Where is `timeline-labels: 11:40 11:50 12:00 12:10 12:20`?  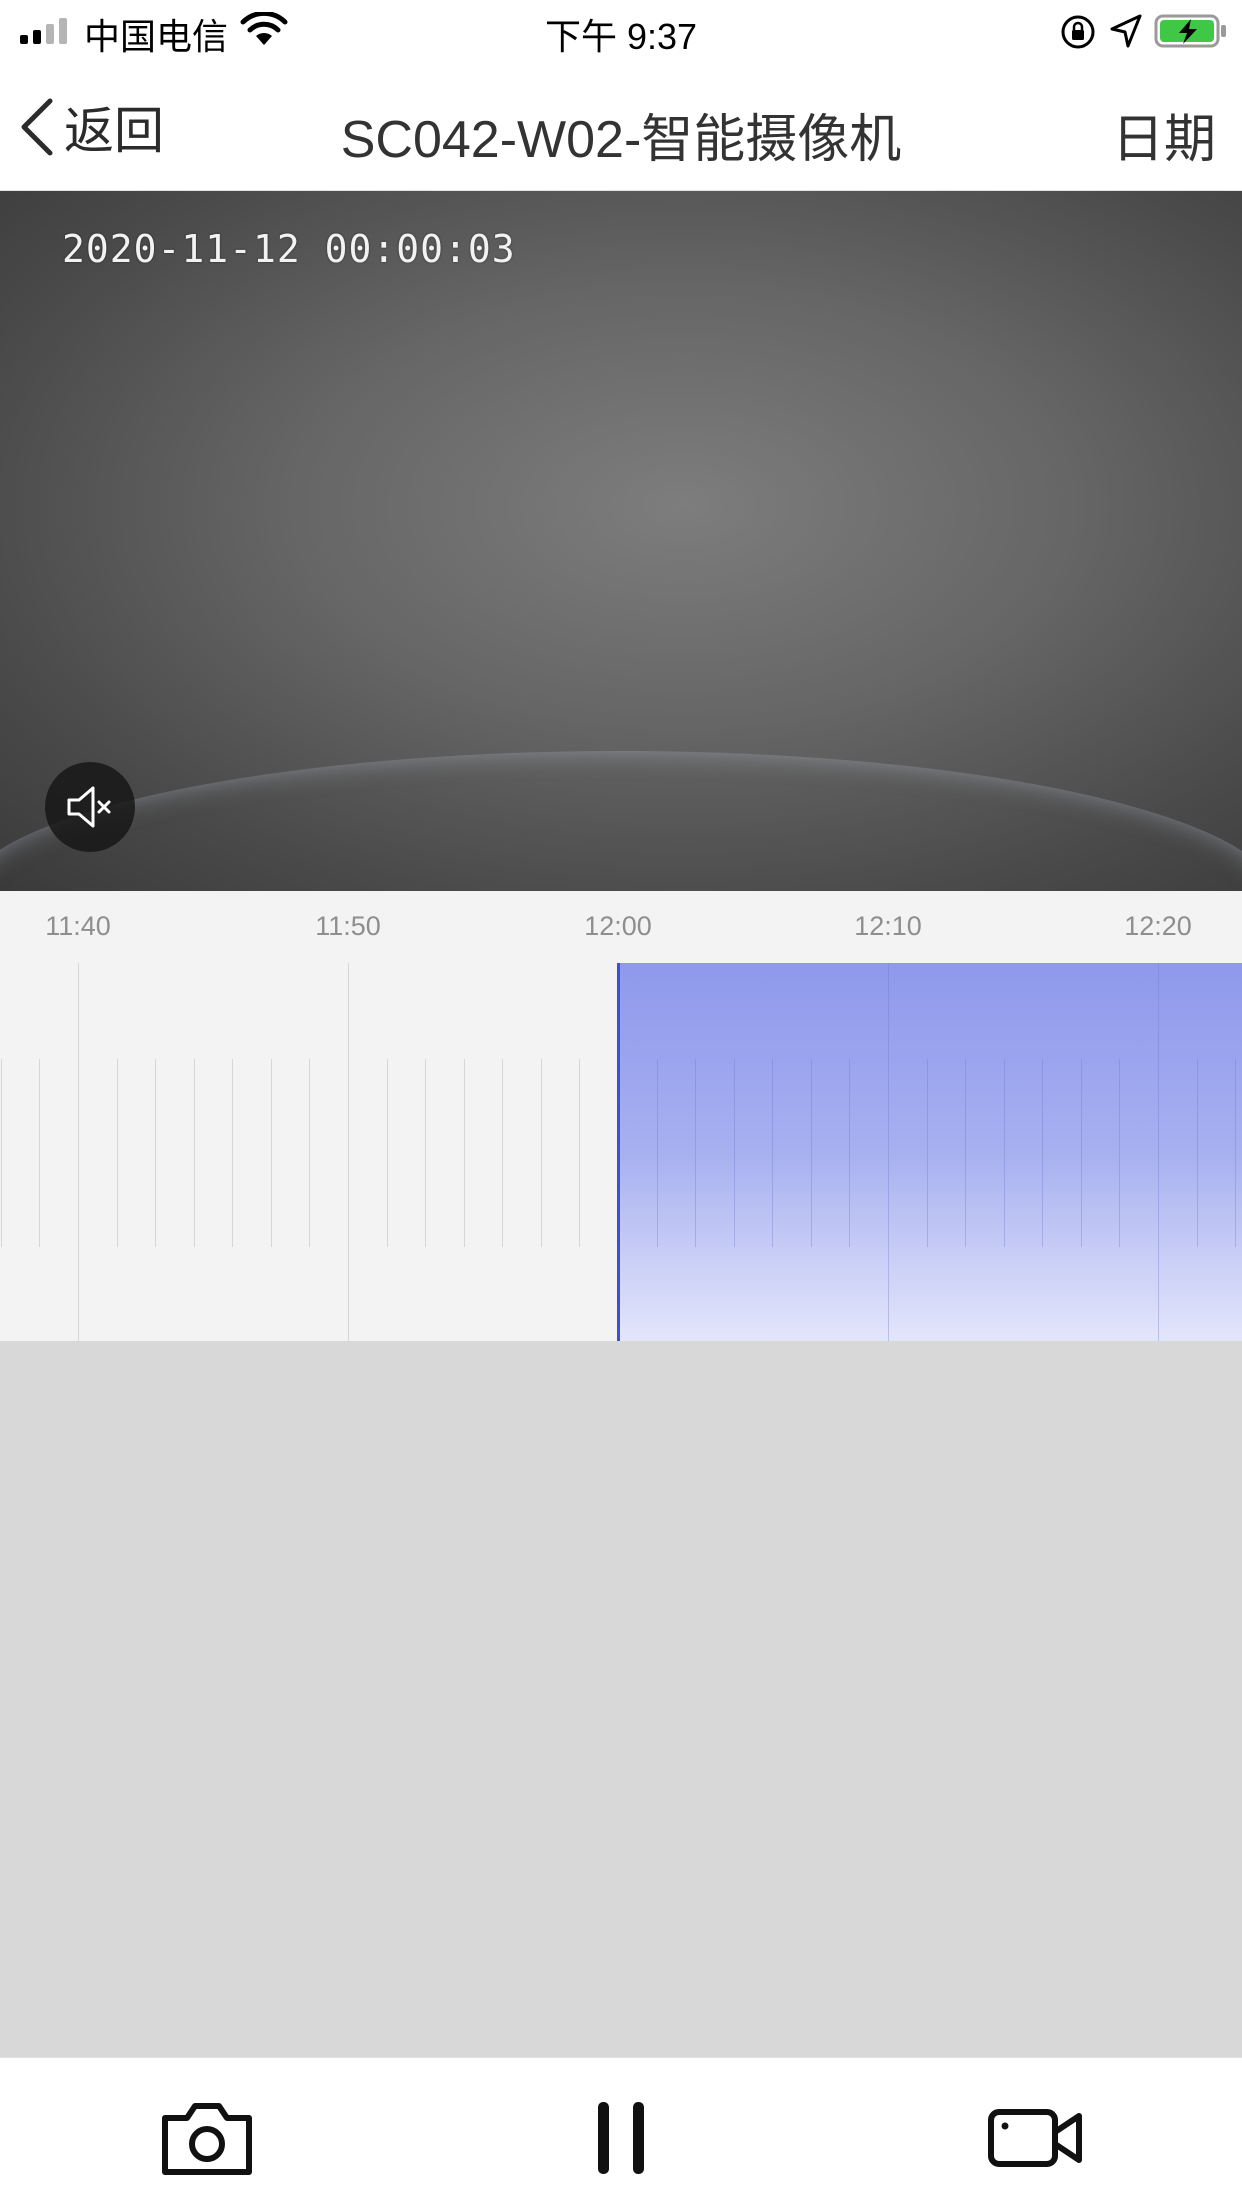 timeline-labels: 11:40 11:50 12:00 12:10 12:20 is located at coordinates (621, 927).